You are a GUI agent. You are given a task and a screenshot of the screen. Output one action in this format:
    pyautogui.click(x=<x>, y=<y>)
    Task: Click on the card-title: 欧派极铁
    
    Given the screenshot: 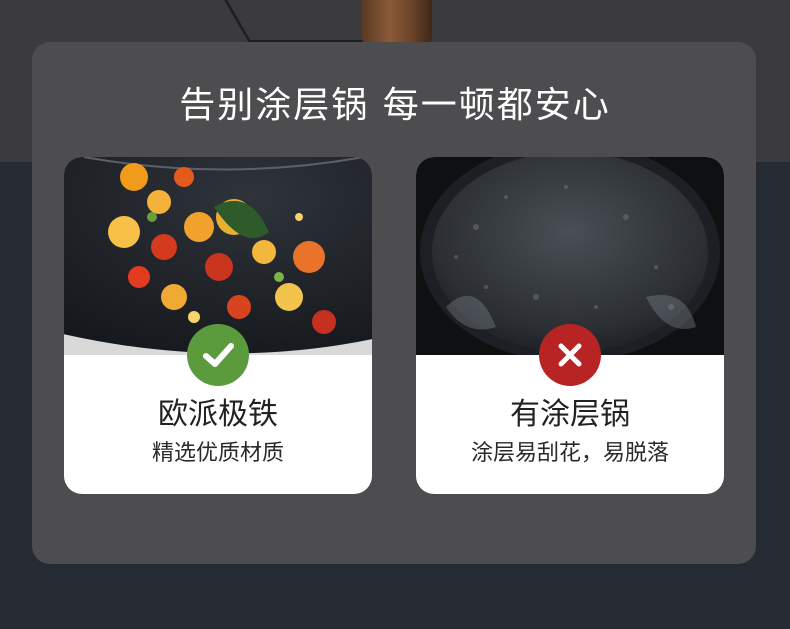 What is the action you would take?
    pyautogui.click(x=218, y=414)
    